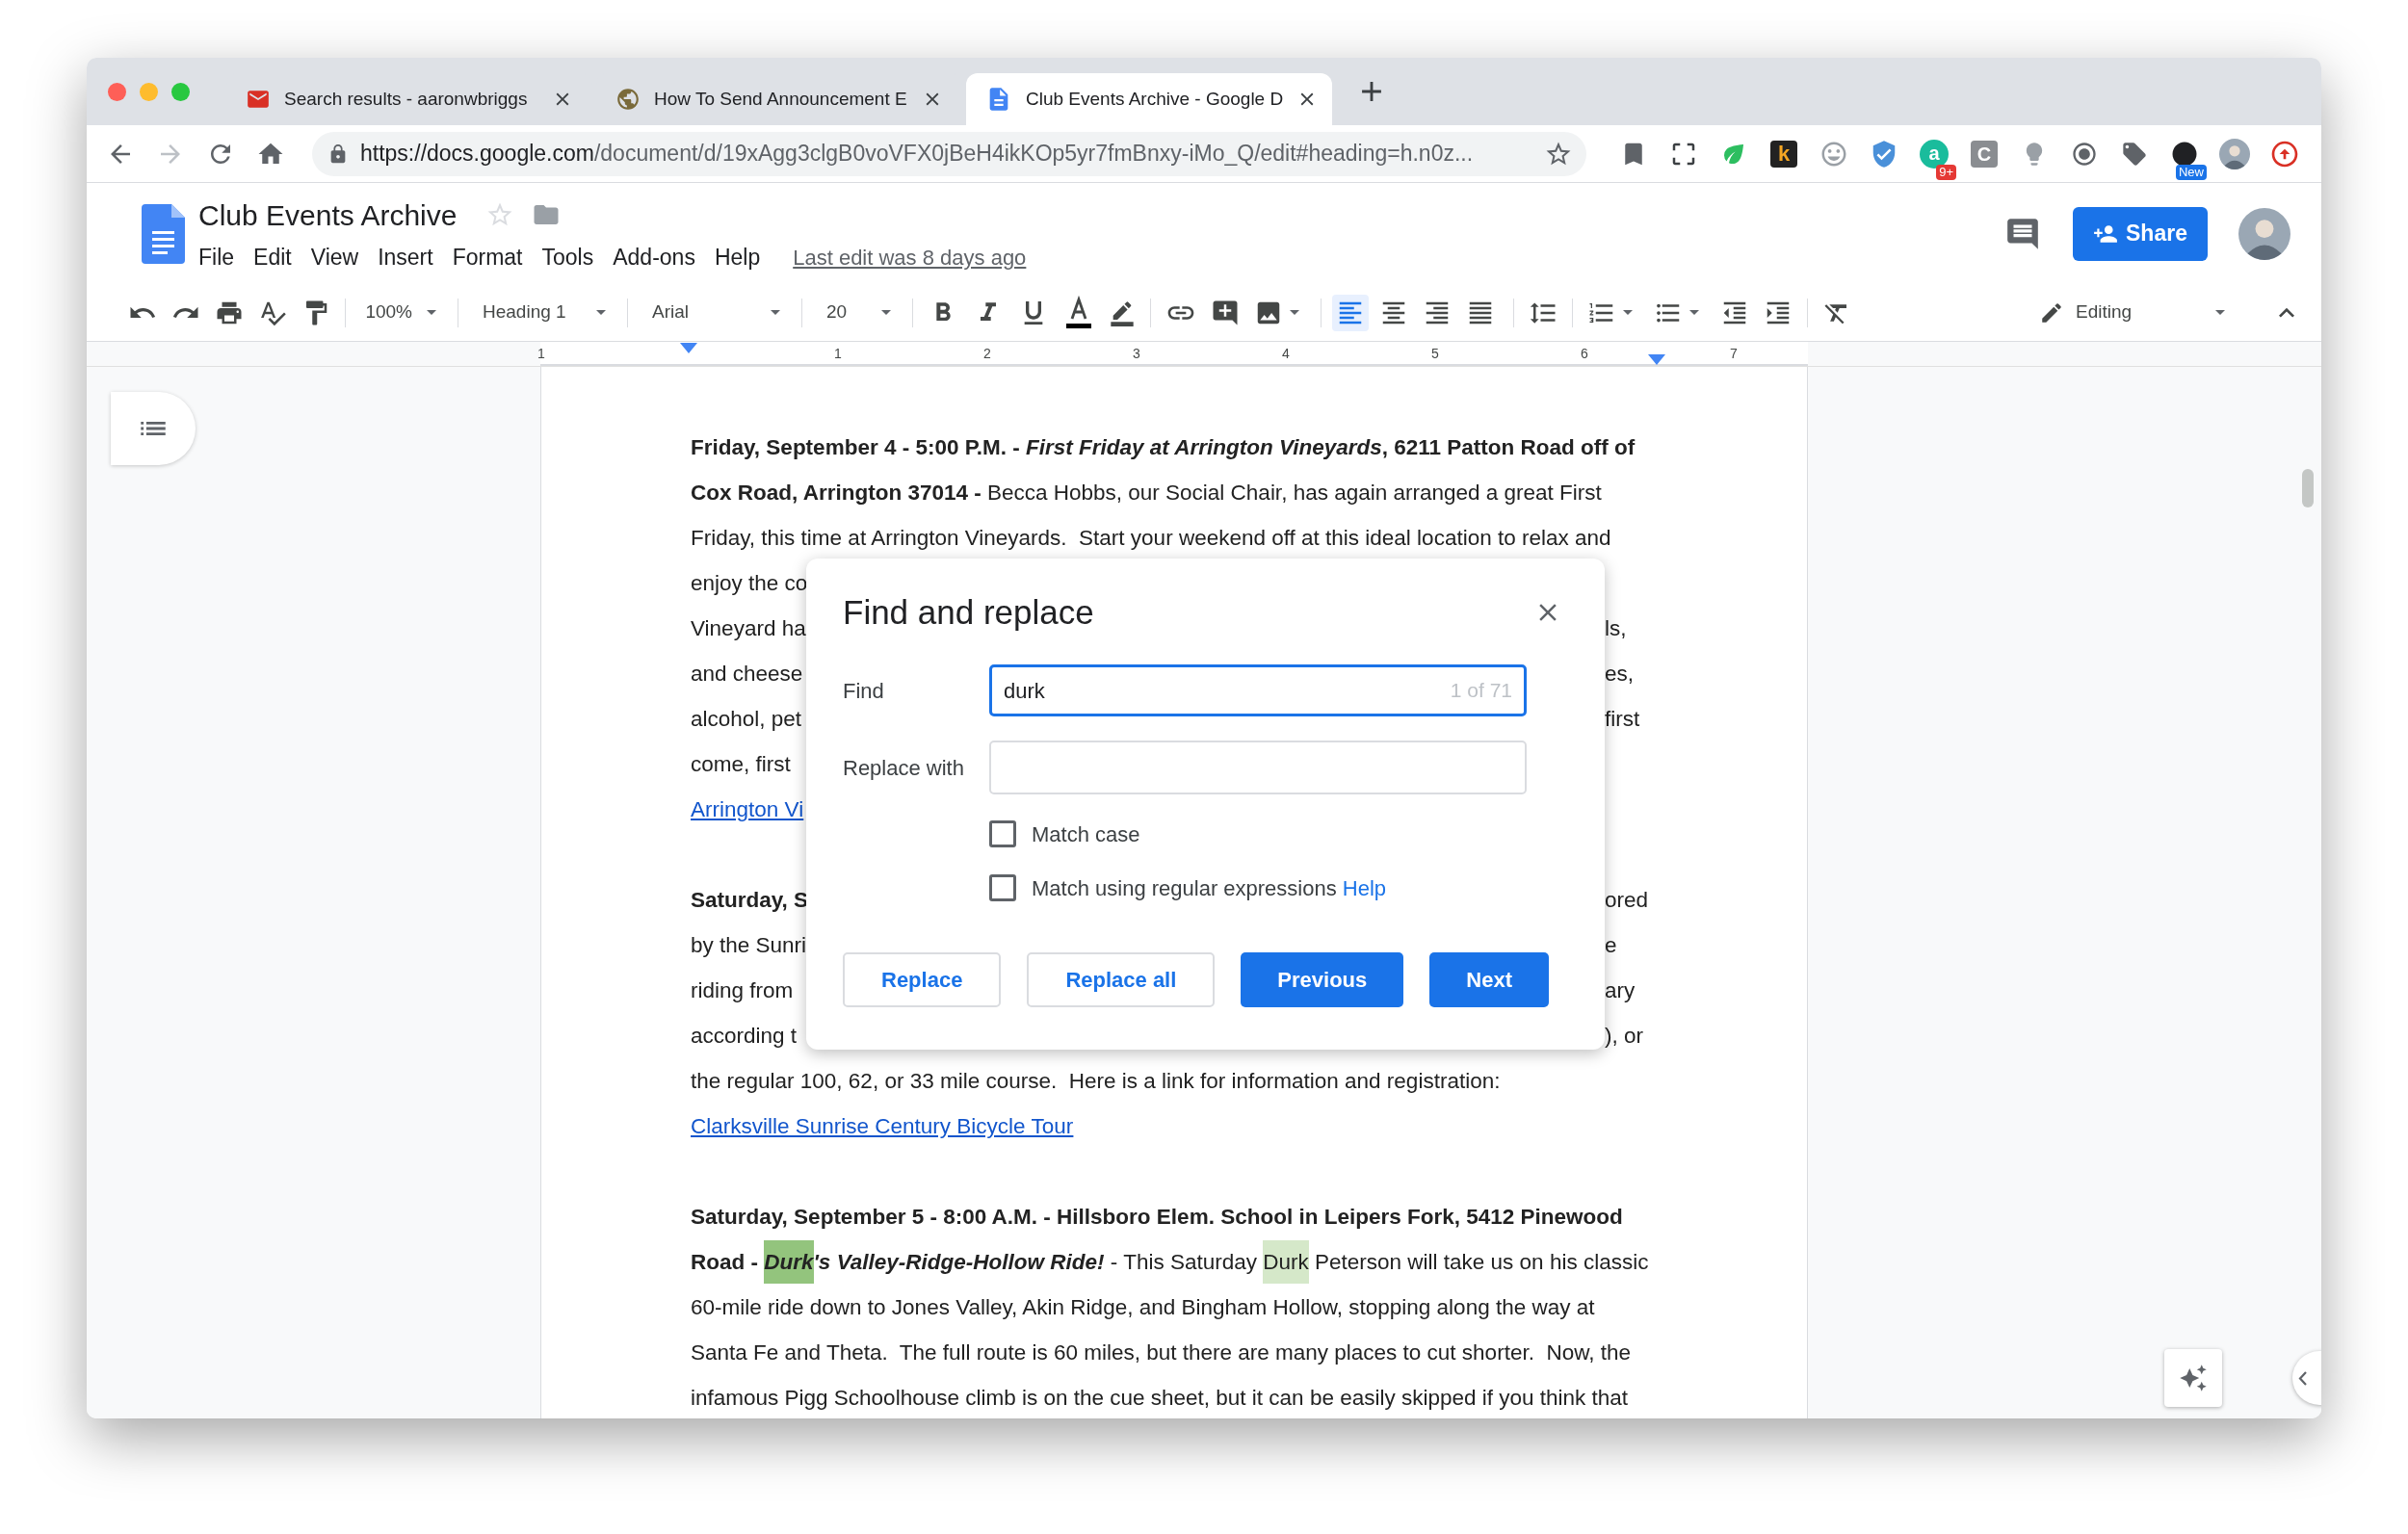 Image resolution: width=2408 pixels, height=1534 pixels. I want to click on ruler-number: 4, so click(1286, 354).